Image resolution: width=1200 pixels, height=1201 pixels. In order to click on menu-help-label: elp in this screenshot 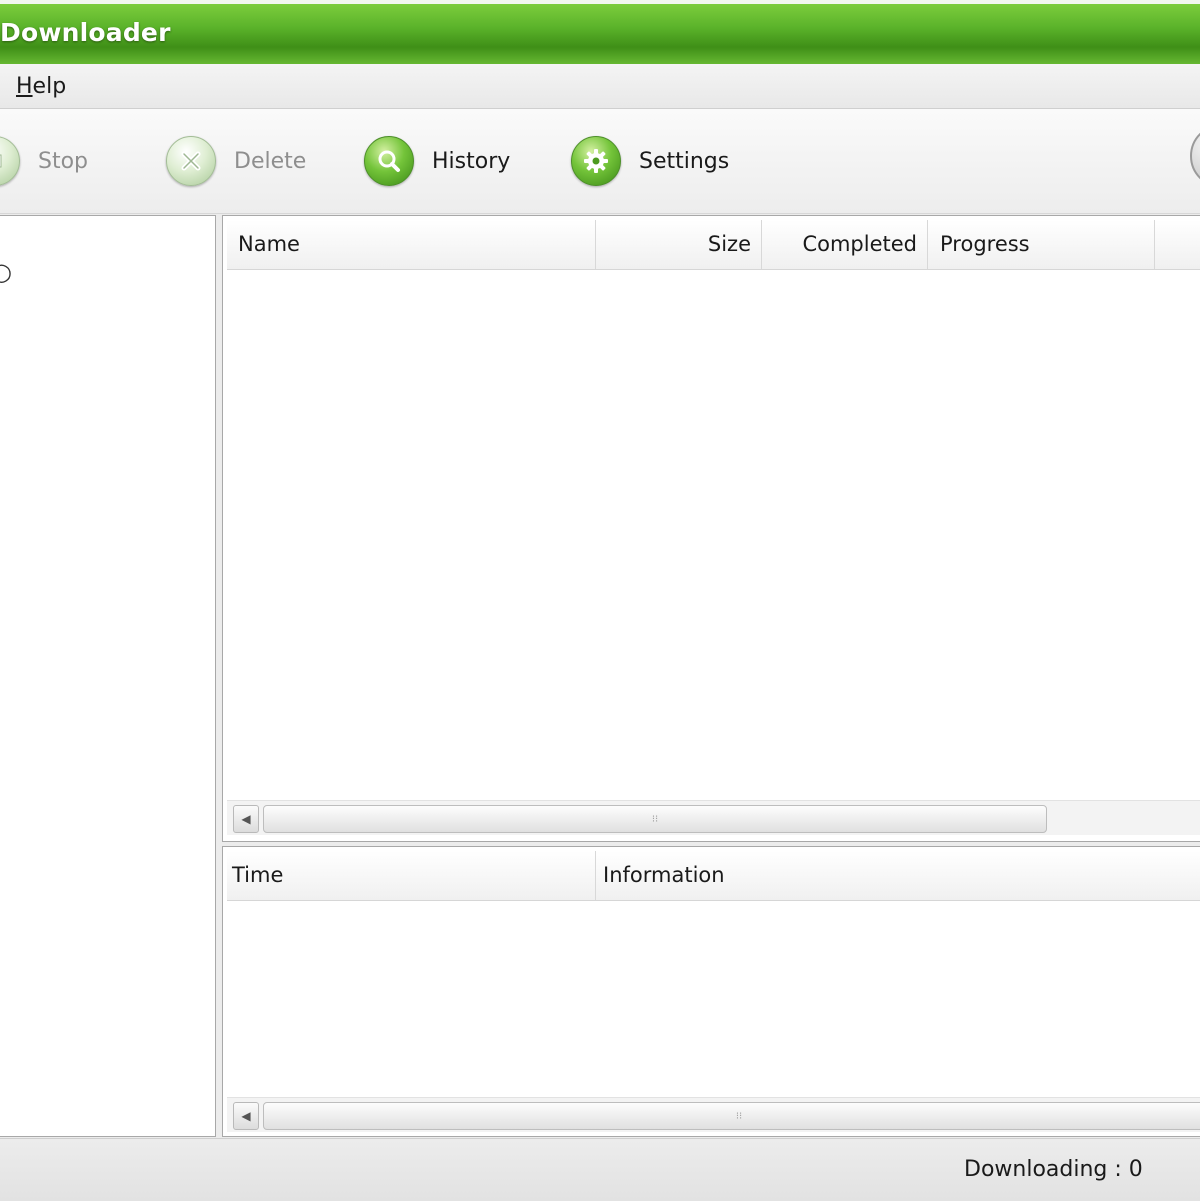, I will do `click(49, 86)`.